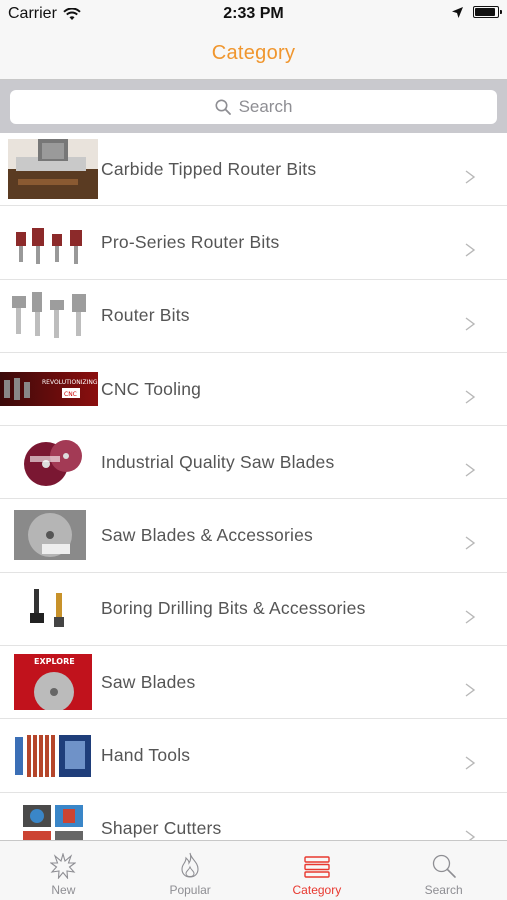 This screenshot has height=900, width=507. Describe the element at coordinates (253, 756) in the screenshot. I see `category-row: Hand Tools` at that location.